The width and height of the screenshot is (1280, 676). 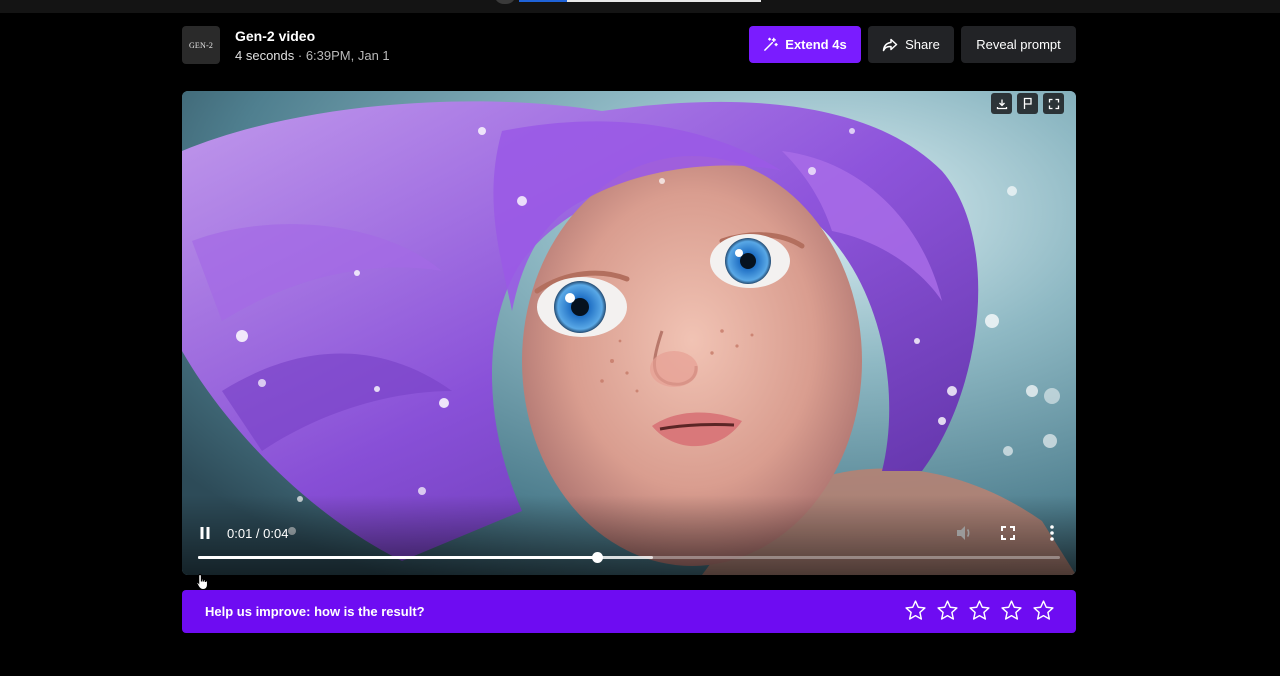 What do you see at coordinates (922, 44) in the screenshot?
I see `share-button-label: Share` at bounding box center [922, 44].